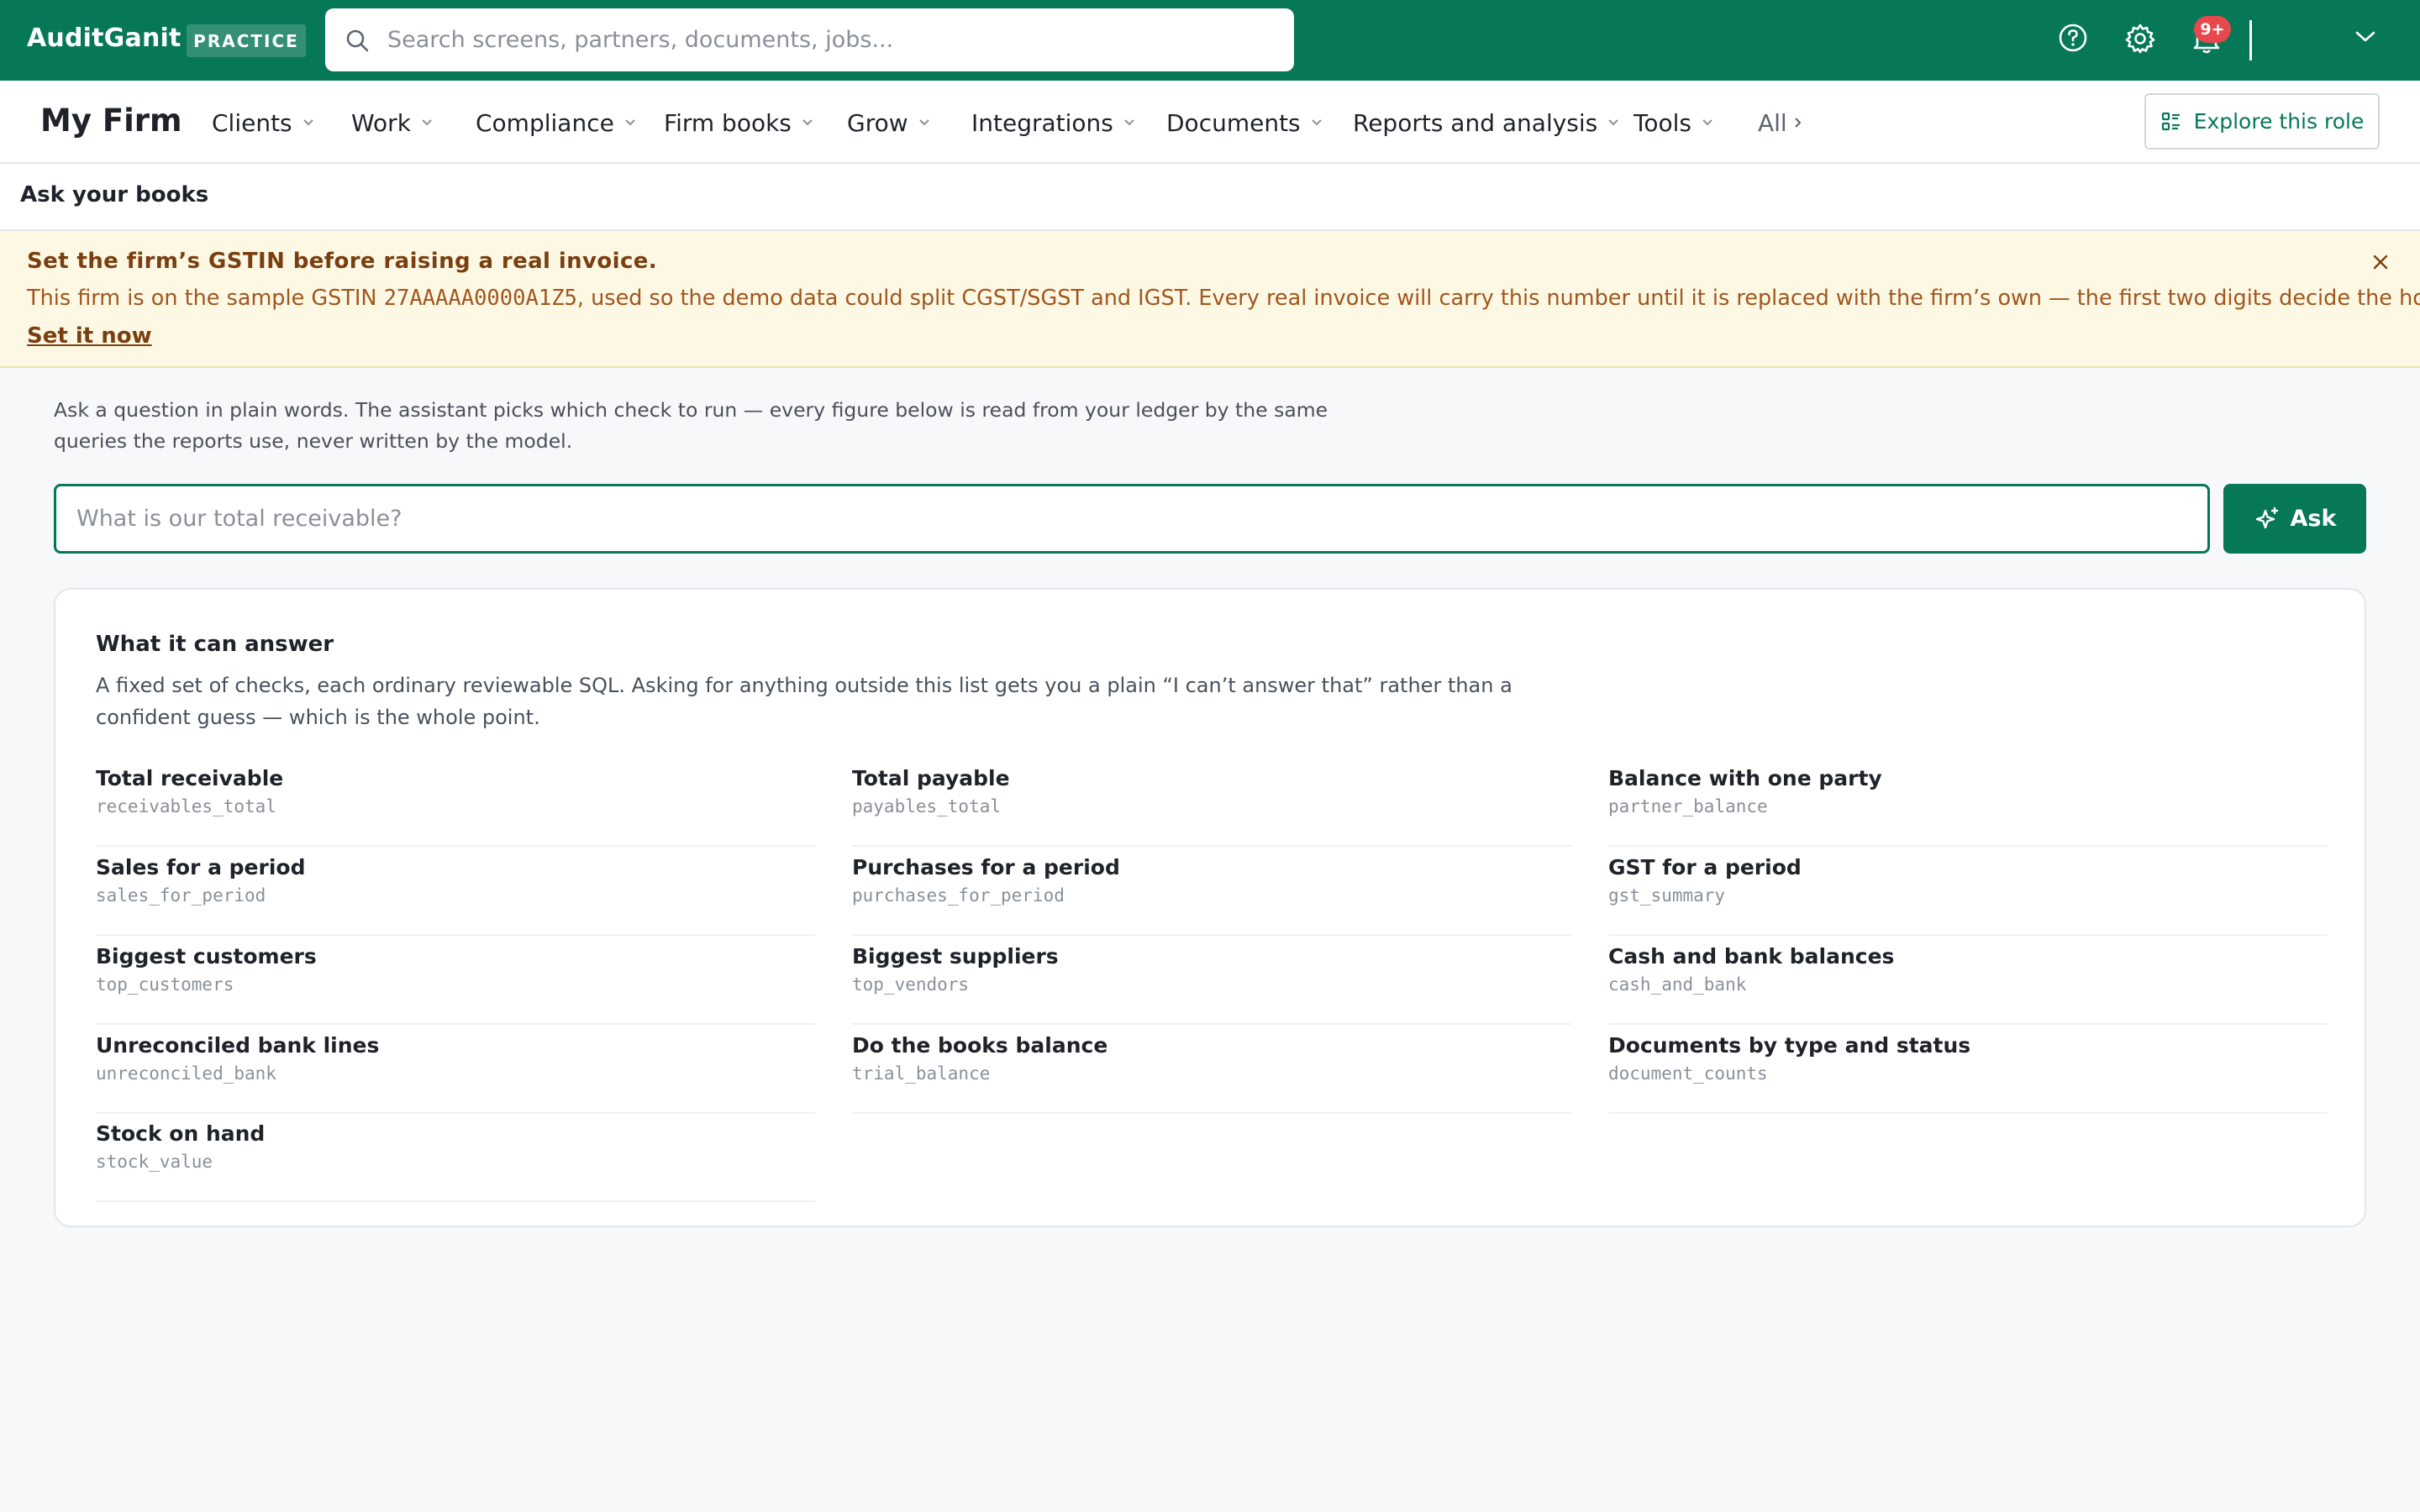 The height and width of the screenshot is (1512, 2420). What do you see at coordinates (2250, 40) in the screenshot?
I see `top-divider` at bounding box center [2250, 40].